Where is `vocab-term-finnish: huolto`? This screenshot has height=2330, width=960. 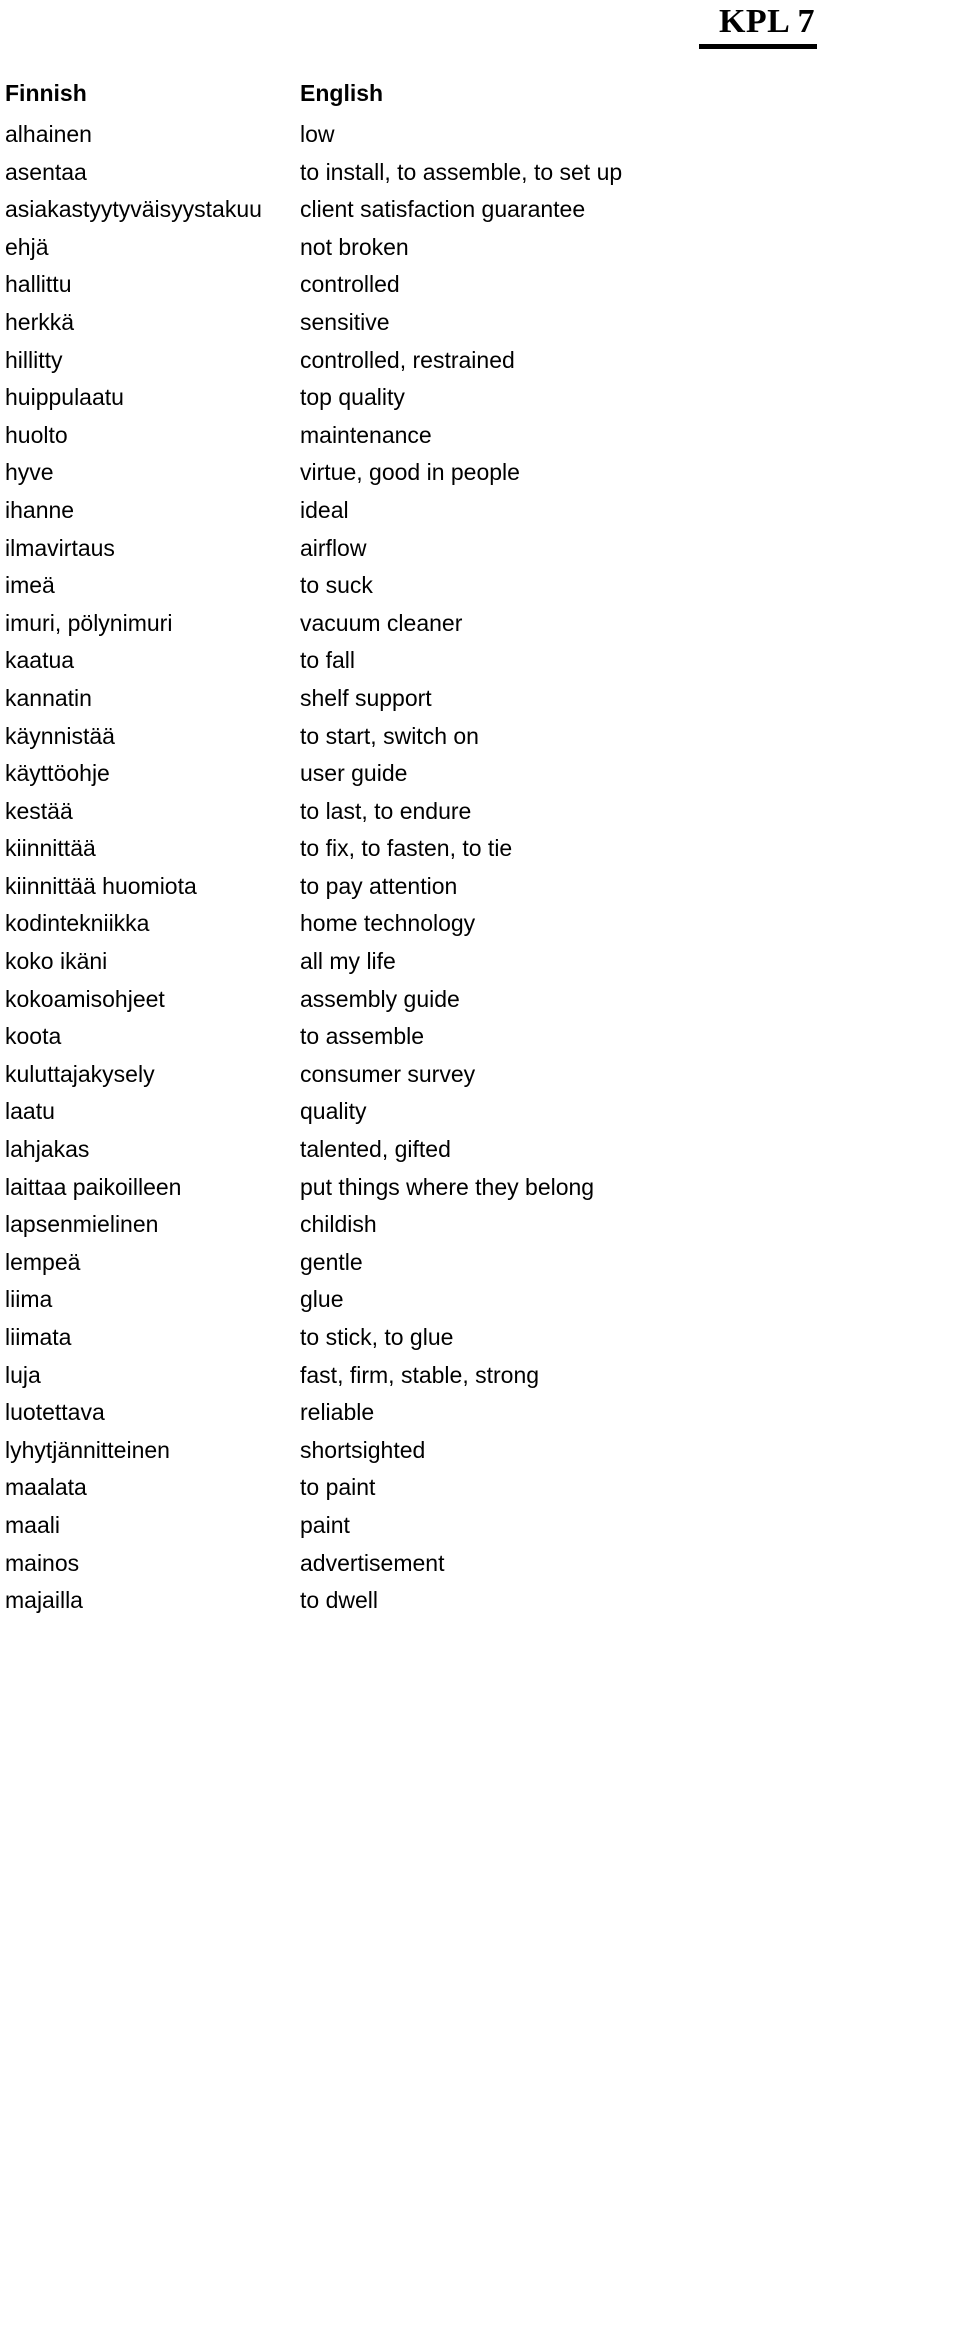 vocab-term-finnish: huolto is located at coordinates (36, 434).